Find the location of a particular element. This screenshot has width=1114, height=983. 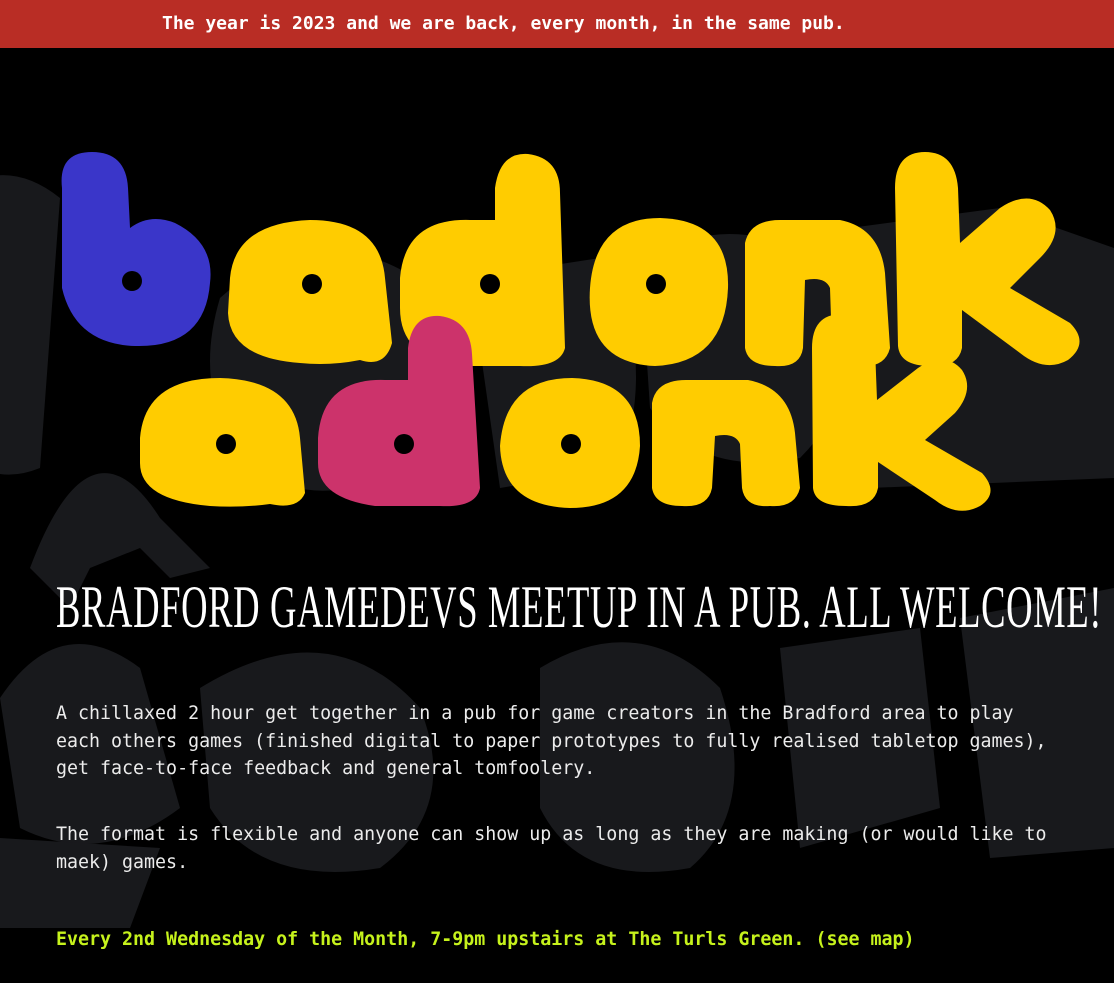

logo-letter-k1 is located at coordinates (987, 259).